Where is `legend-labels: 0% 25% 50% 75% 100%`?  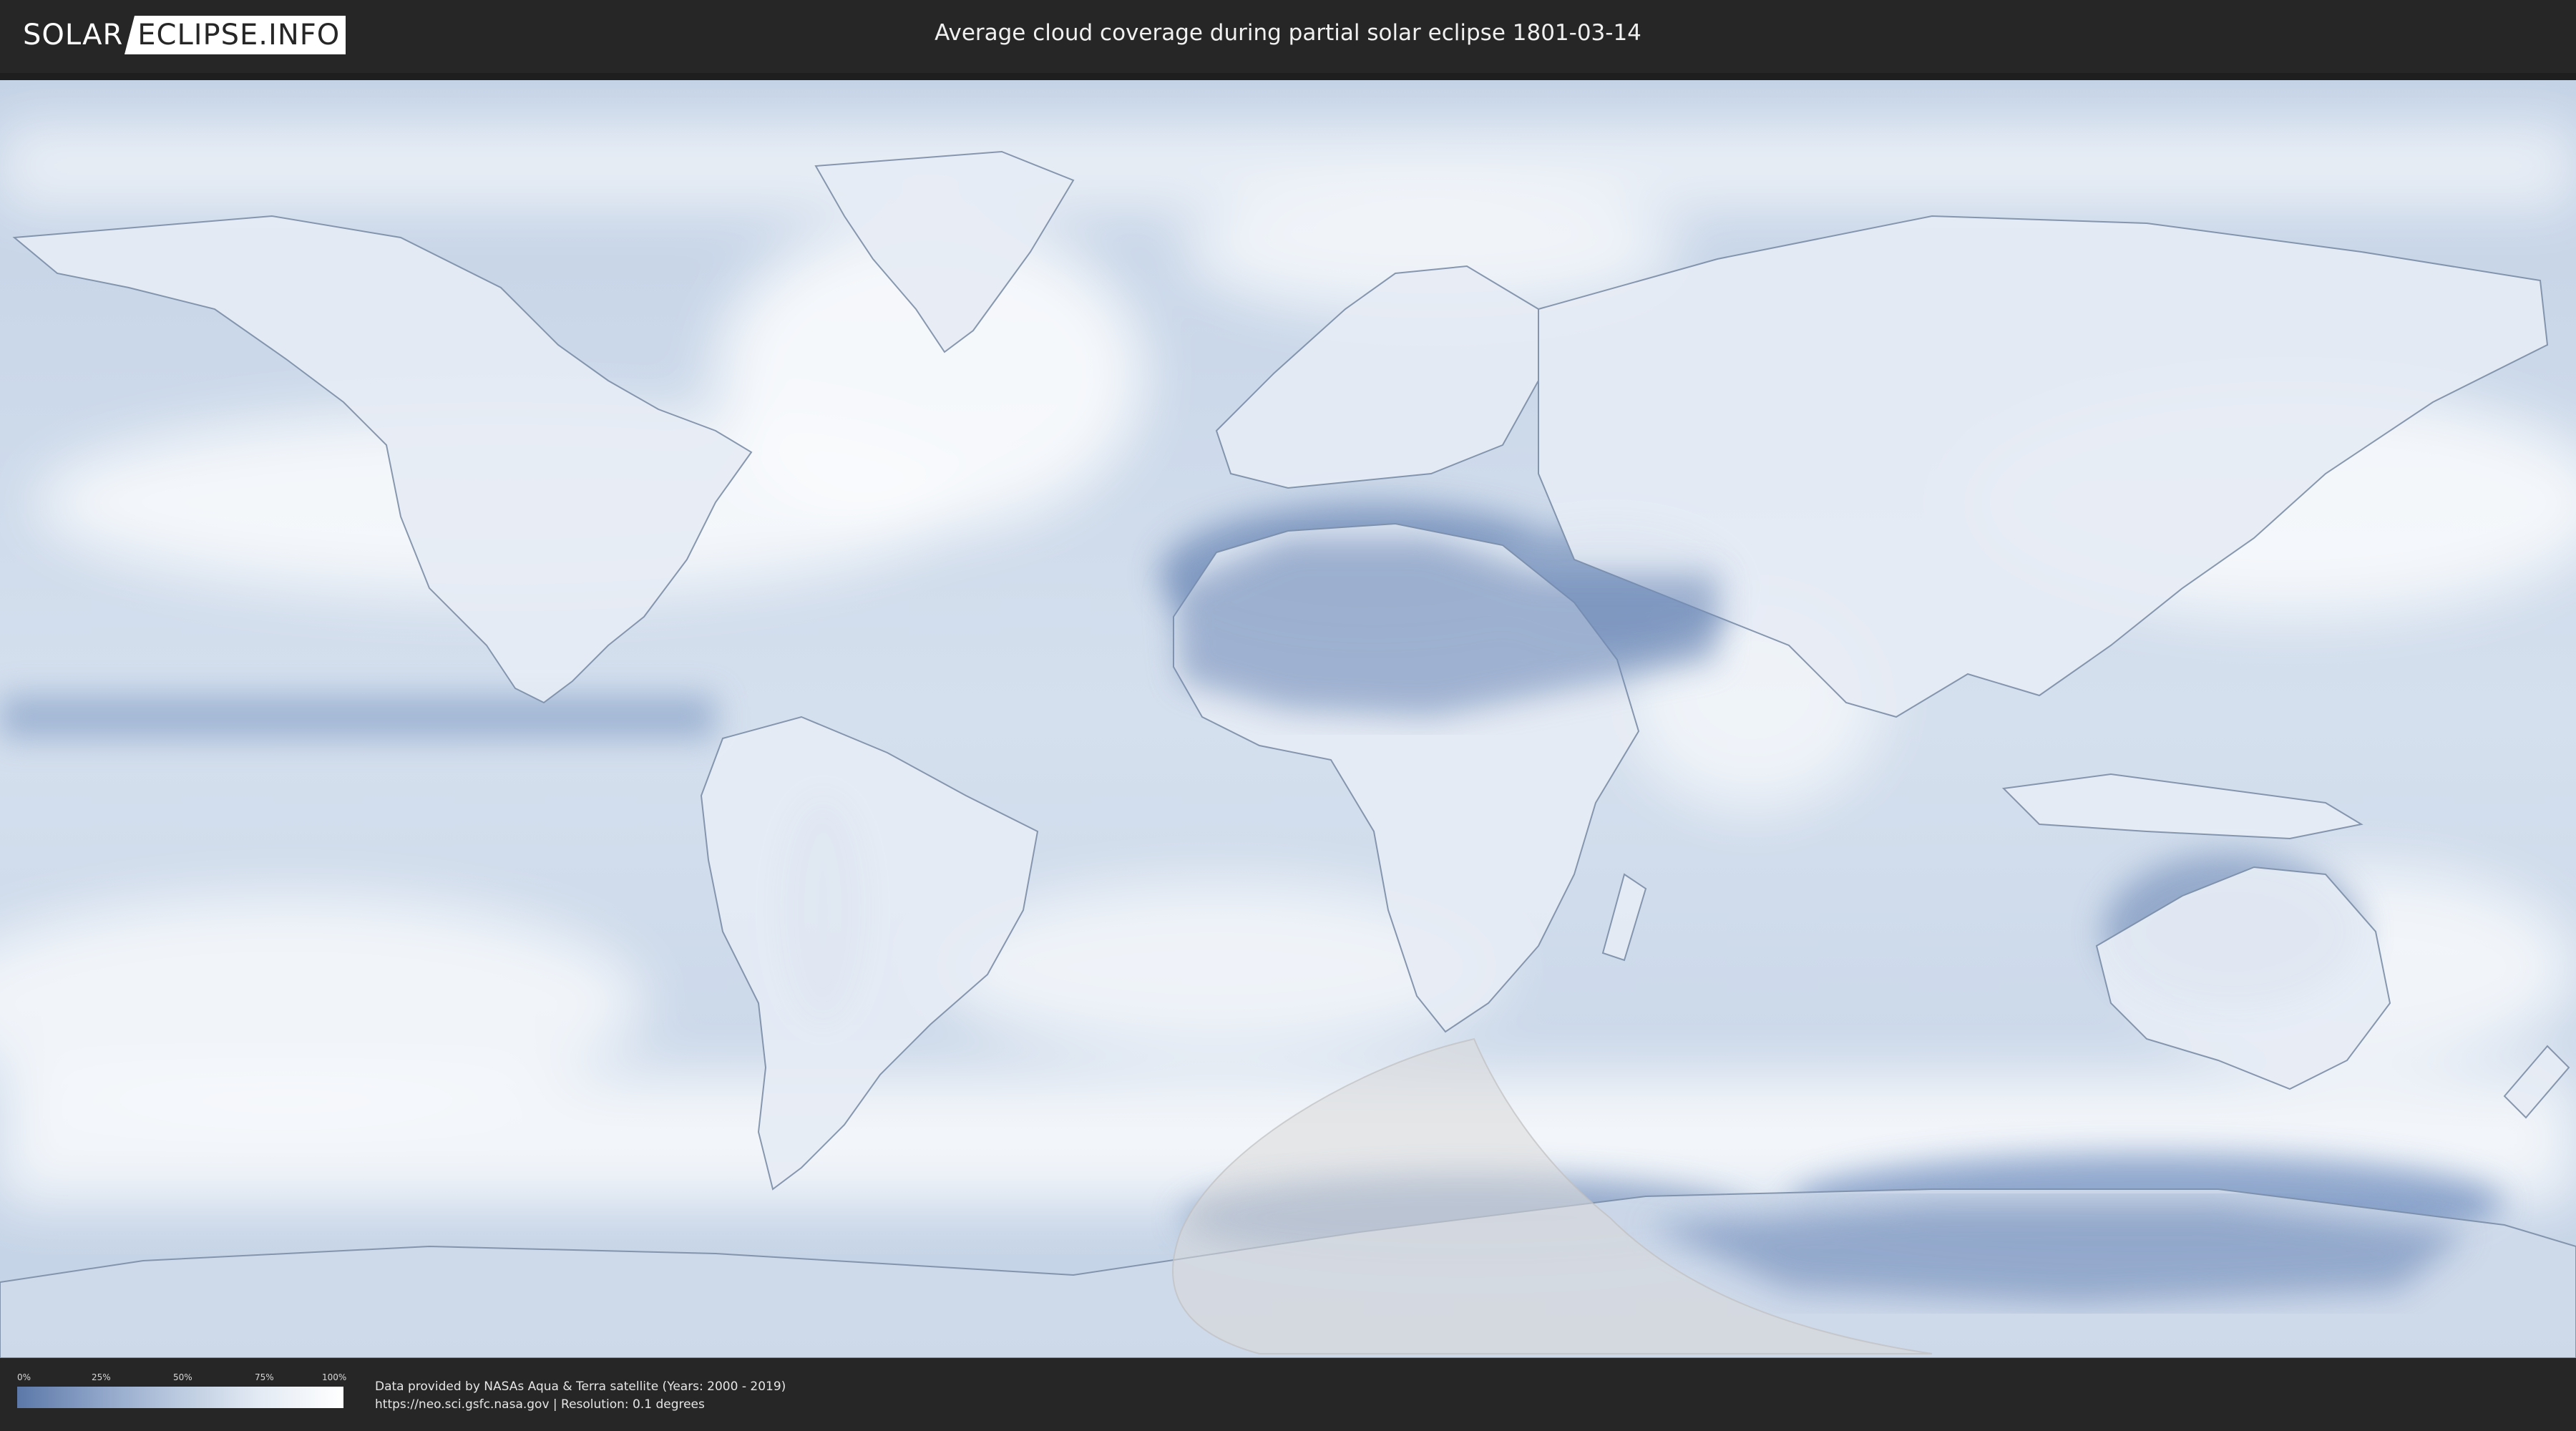 legend-labels: 0% 25% 50% 75% 100% is located at coordinates (182, 1378).